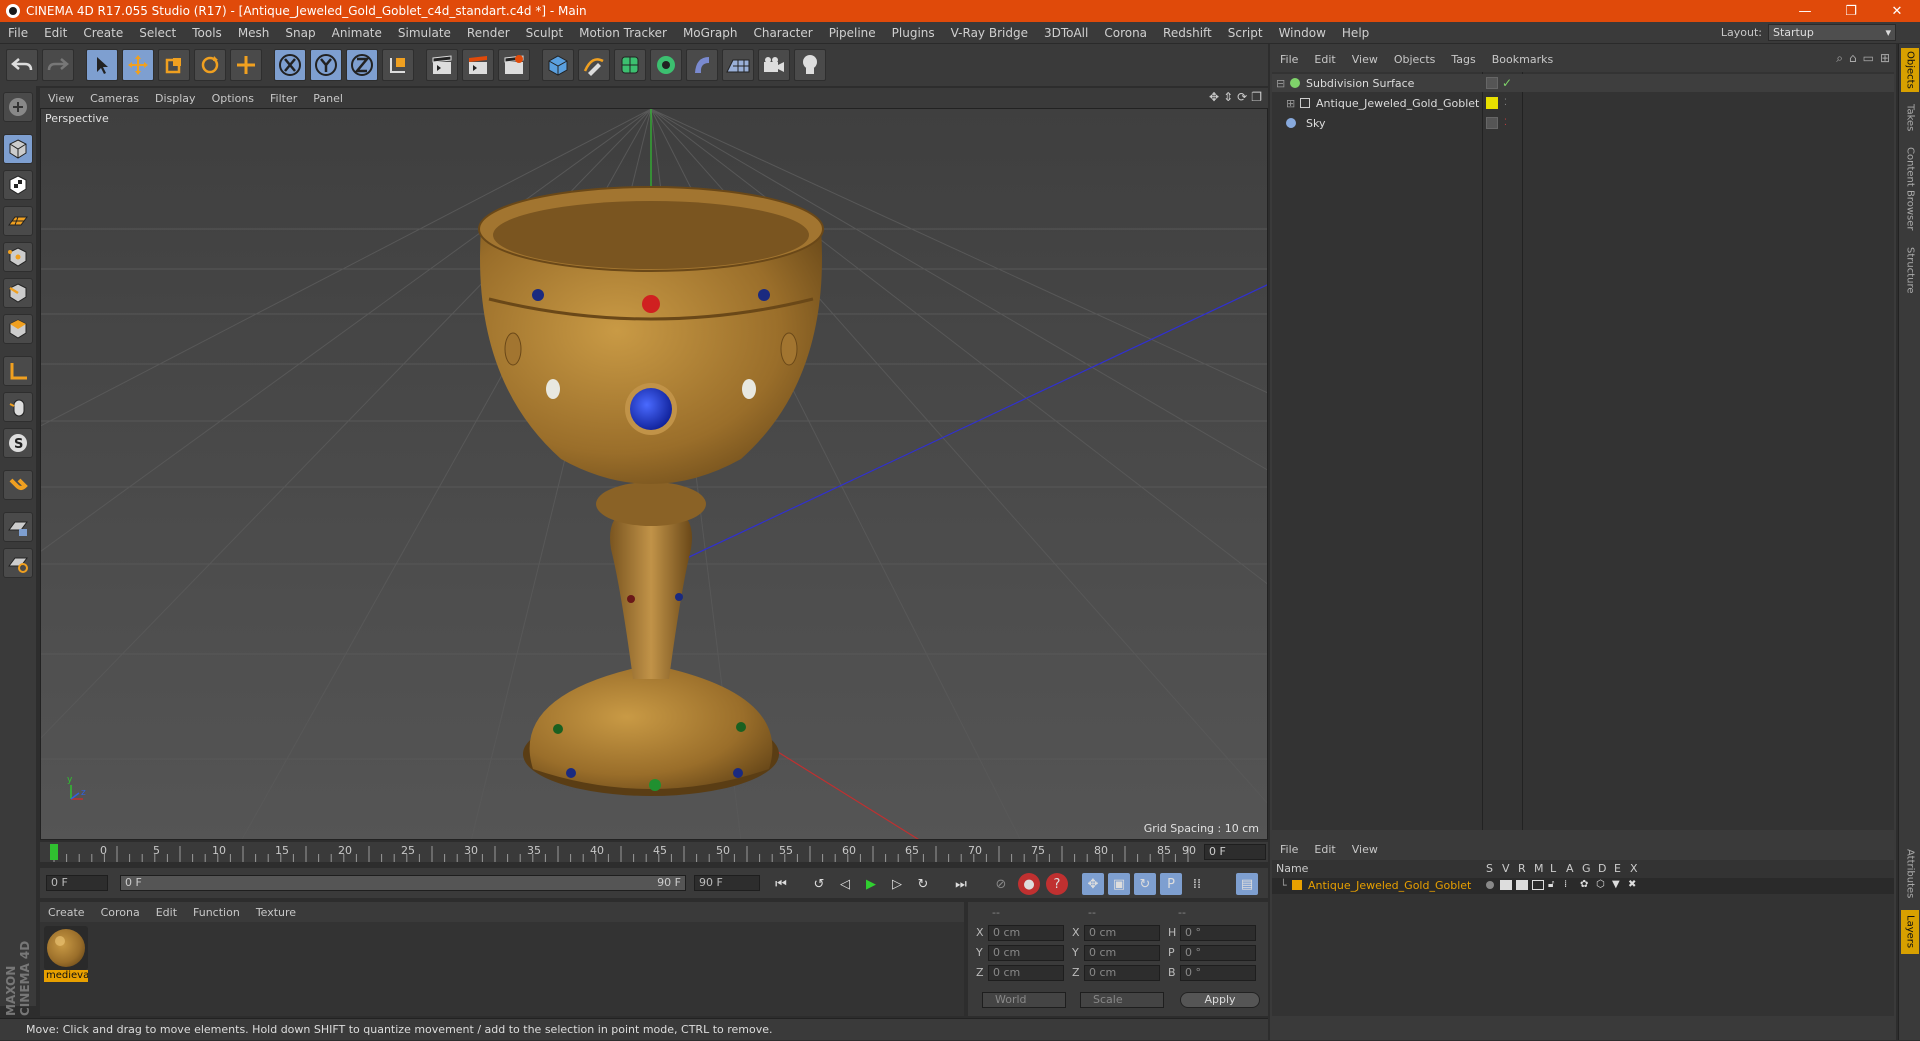 This screenshot has height=1041, width=1920. What do you see at coordinates (175, 98) in the screenshot?
I see `viewport-menu-display: Display` at bounding box center [175, 98].